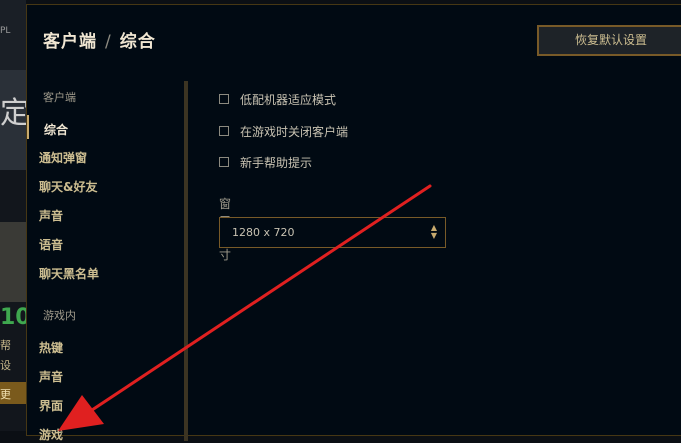 The width and height of the screenshot is (681, 443). I want to click on page-title: 客户端 / 综合, so click(99, 39).